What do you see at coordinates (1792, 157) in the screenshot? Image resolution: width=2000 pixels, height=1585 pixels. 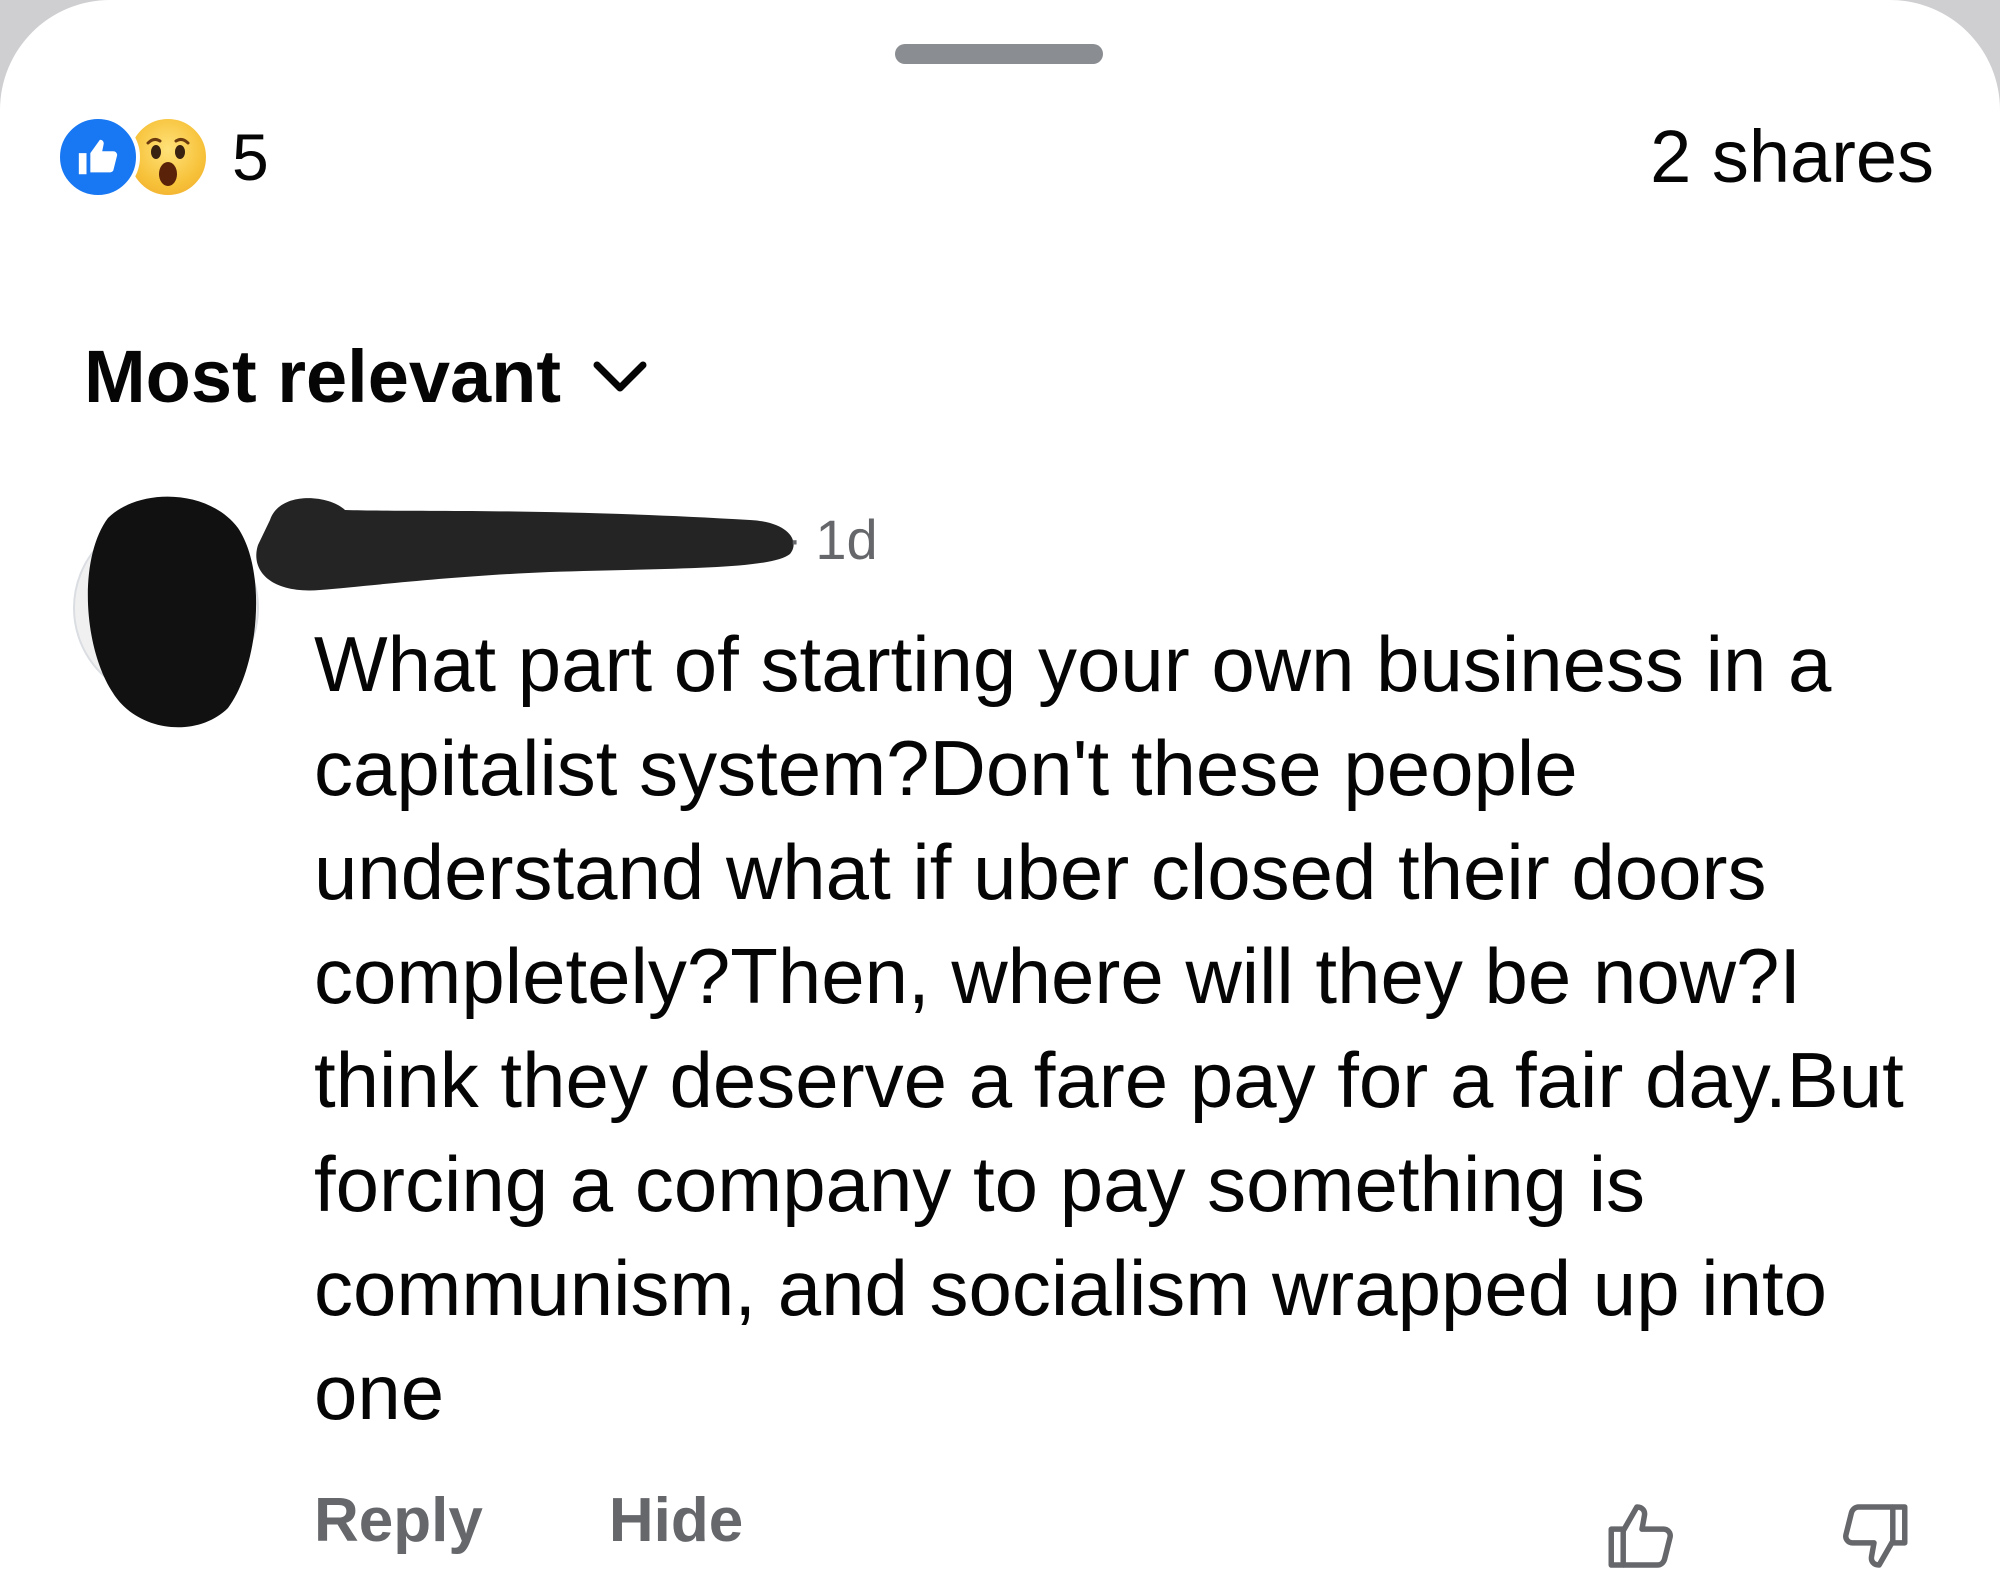 I see `shares-count: 2 shares` at bounding box center [1792, 157].